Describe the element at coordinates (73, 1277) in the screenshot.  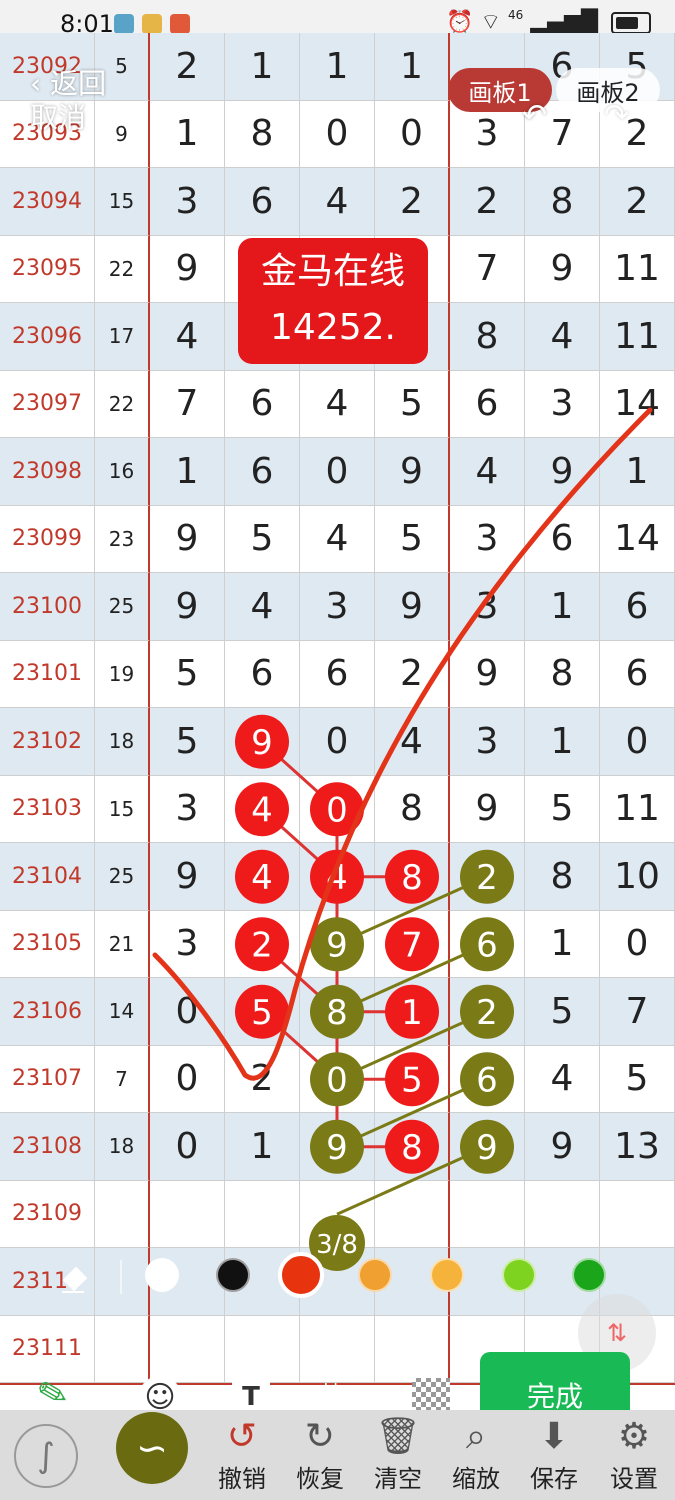
I see `eraser-icon` at that location.